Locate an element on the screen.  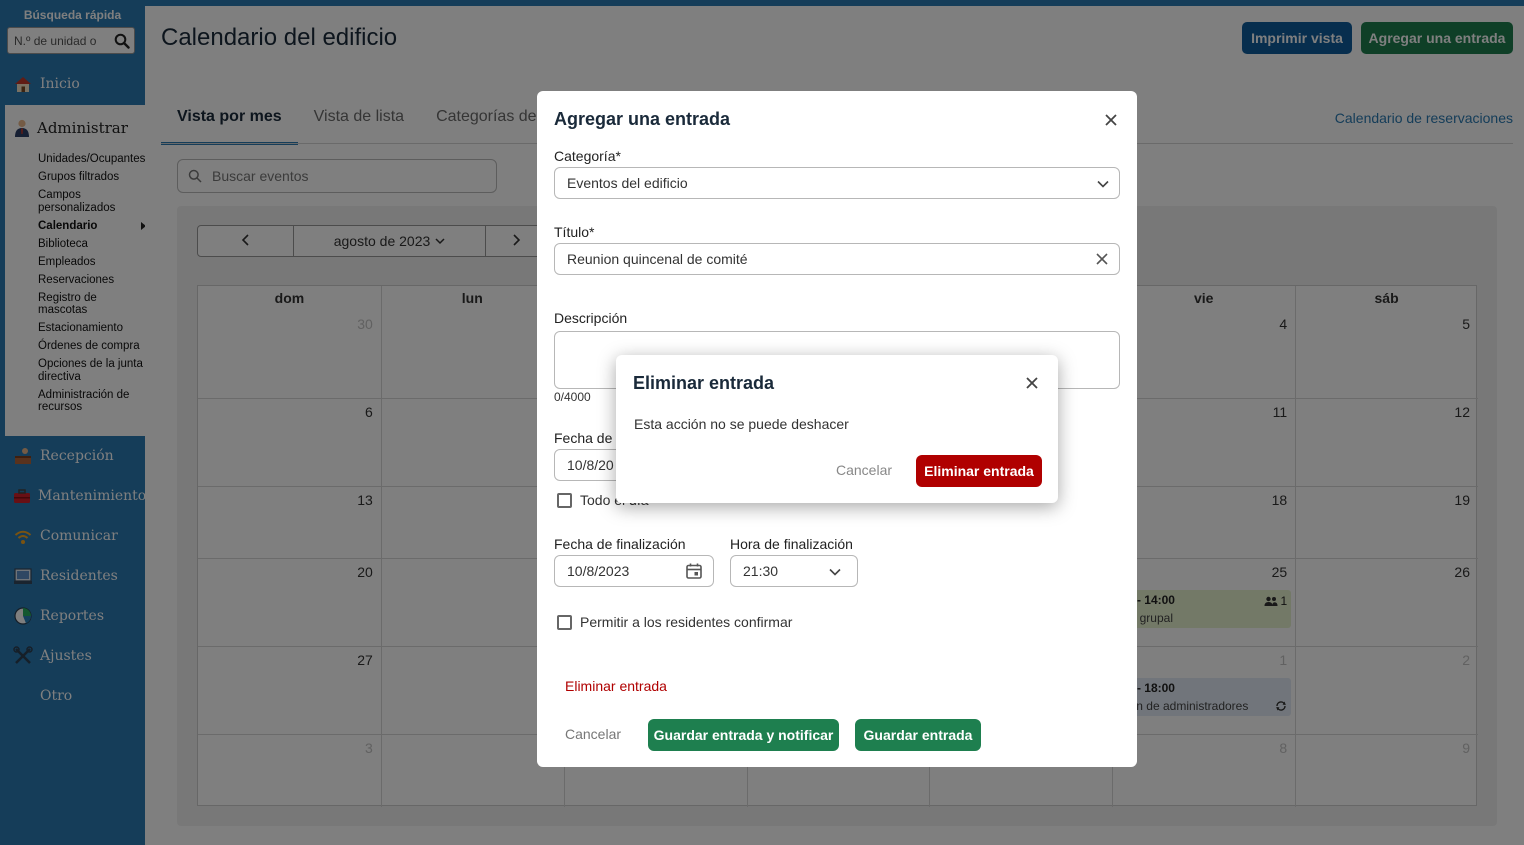
save-entry-button: Guardar entrada is located at coordinates (918, 735).